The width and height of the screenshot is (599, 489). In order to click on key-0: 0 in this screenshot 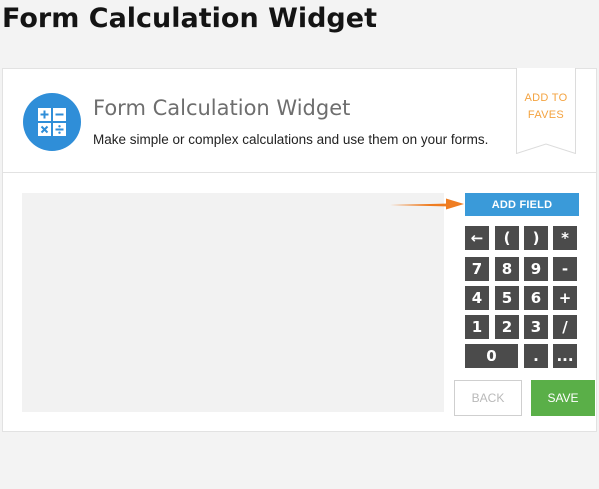, I will do `click(491, 356)`.